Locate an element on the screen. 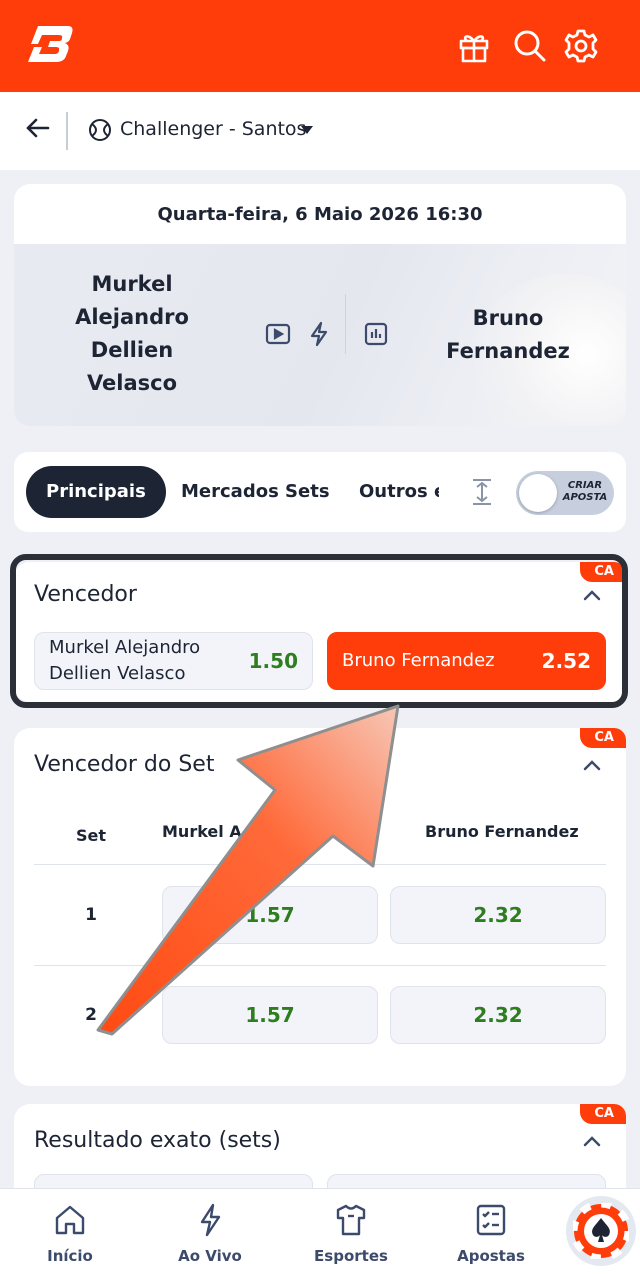 The width and height of the screenshot is (640, 1280). odd-cell-set1-player1: 1.57 is located at coordinates (270, 915).